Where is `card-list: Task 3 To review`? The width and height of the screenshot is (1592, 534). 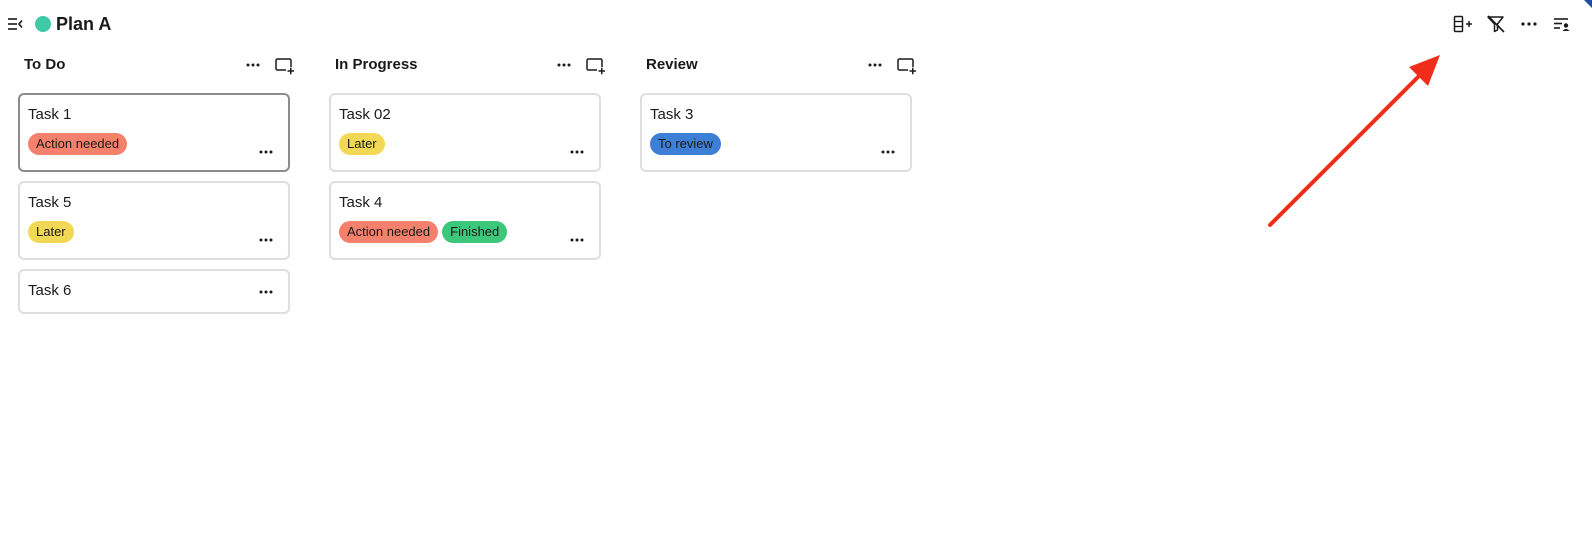 card-list: Task 3 To review is located at coordinates (776, 137).